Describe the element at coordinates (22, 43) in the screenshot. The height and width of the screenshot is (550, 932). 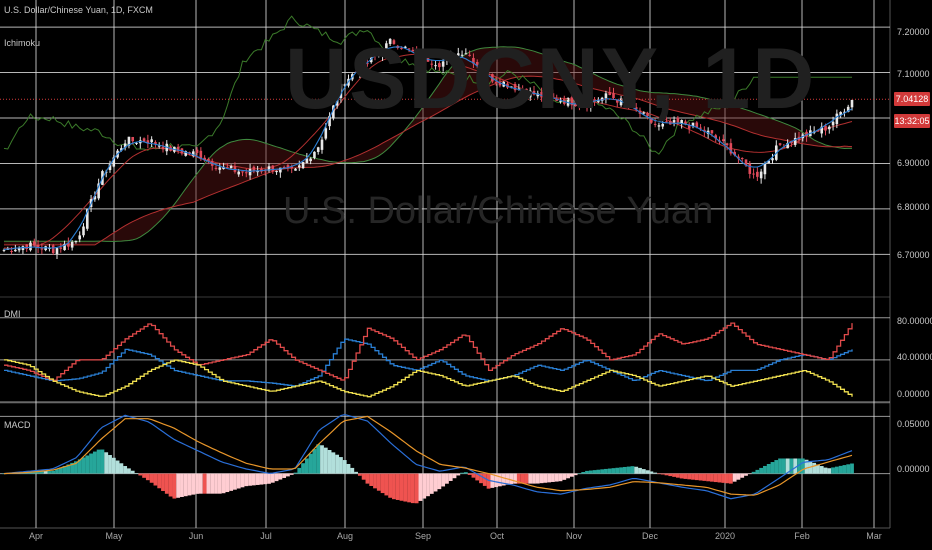
I see `ichimoku-study-label: Ichimoku` at that location.